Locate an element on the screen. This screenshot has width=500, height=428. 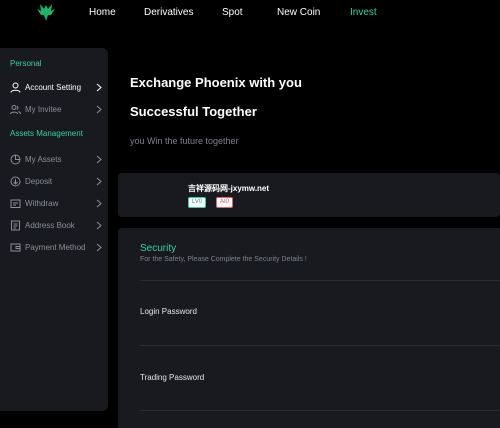
top-nav: Home Derivatives Spot New Coin Invest is located at coordinates (250, 13).